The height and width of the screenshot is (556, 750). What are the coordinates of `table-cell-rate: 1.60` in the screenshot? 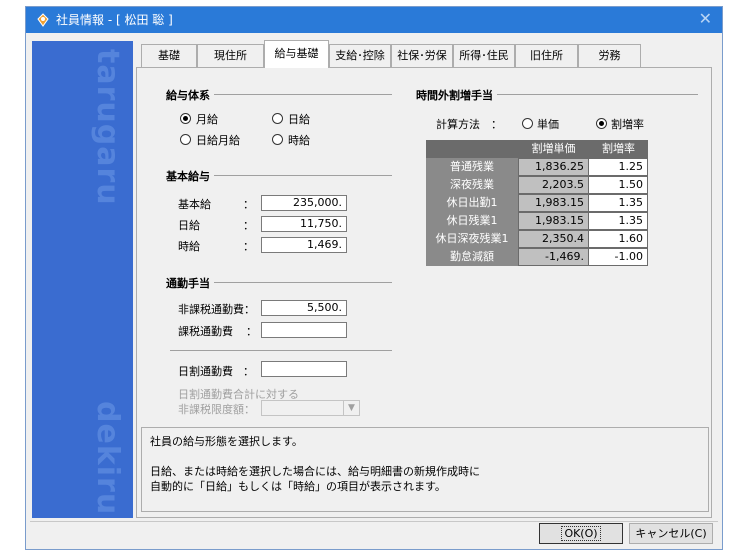 It's located at (618, 239).